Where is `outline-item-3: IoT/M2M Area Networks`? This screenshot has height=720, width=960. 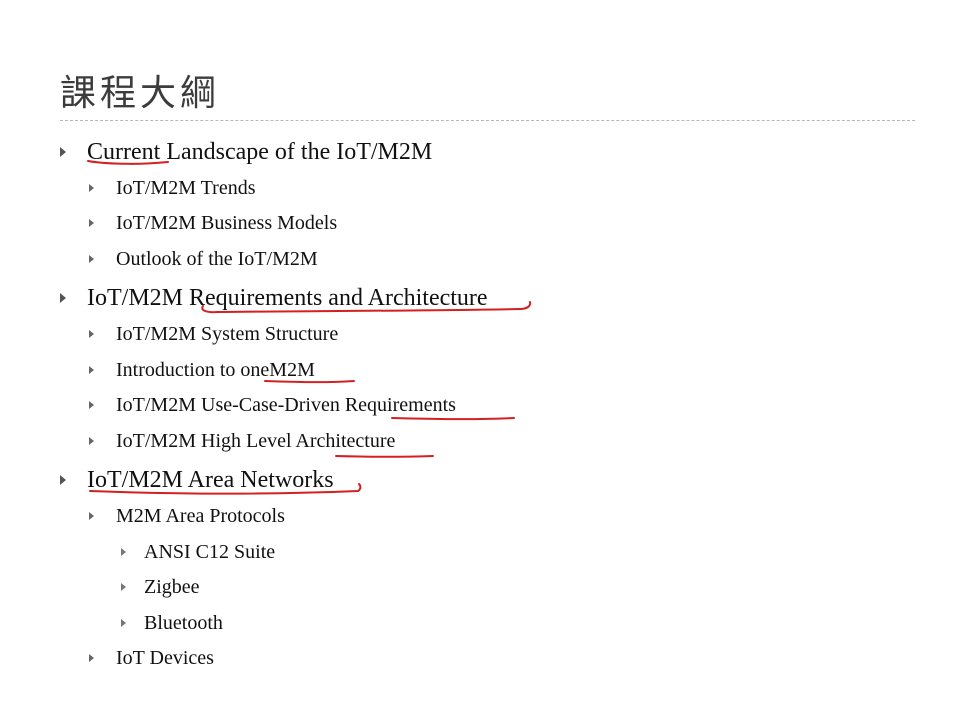
outline-item-3: IoT/M2M Area Networks is located at coordinates (210, 480).